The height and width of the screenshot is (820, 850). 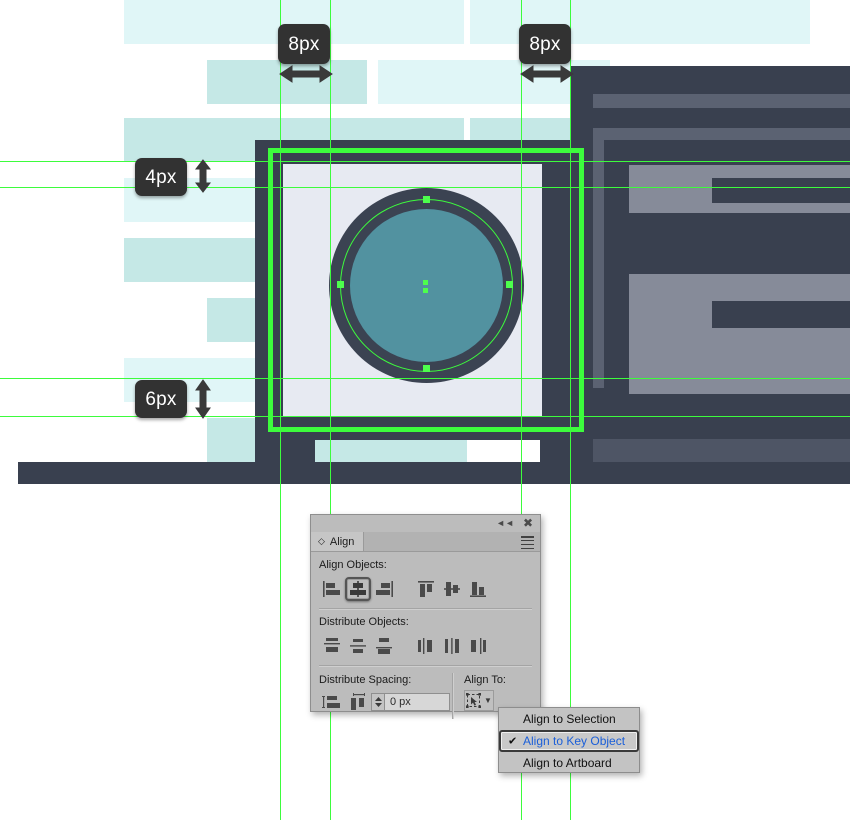 What do you see at coordinates (332, 646) in the screenshot?
I see `distribute-vertical-top-icon` at bounding box center [332, 646].